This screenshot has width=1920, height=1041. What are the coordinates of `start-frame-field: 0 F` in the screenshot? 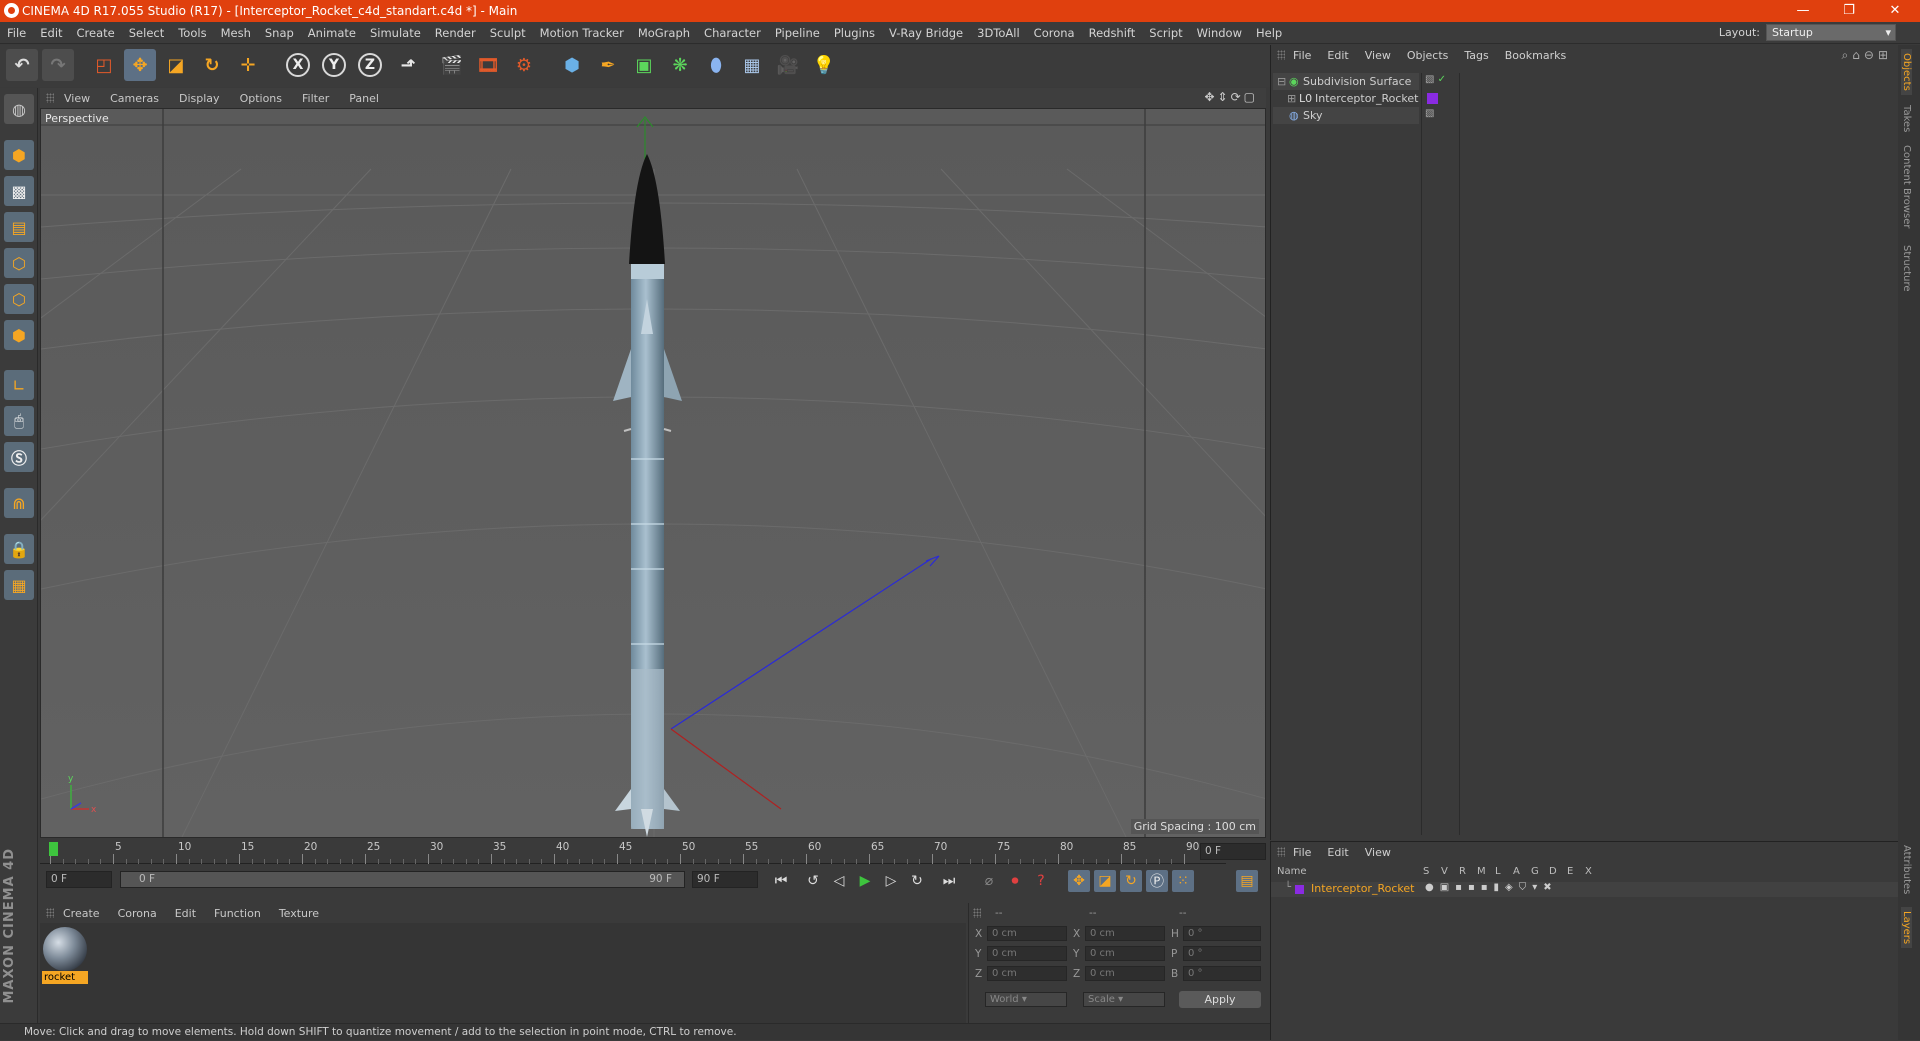 It's located at (79, 879).